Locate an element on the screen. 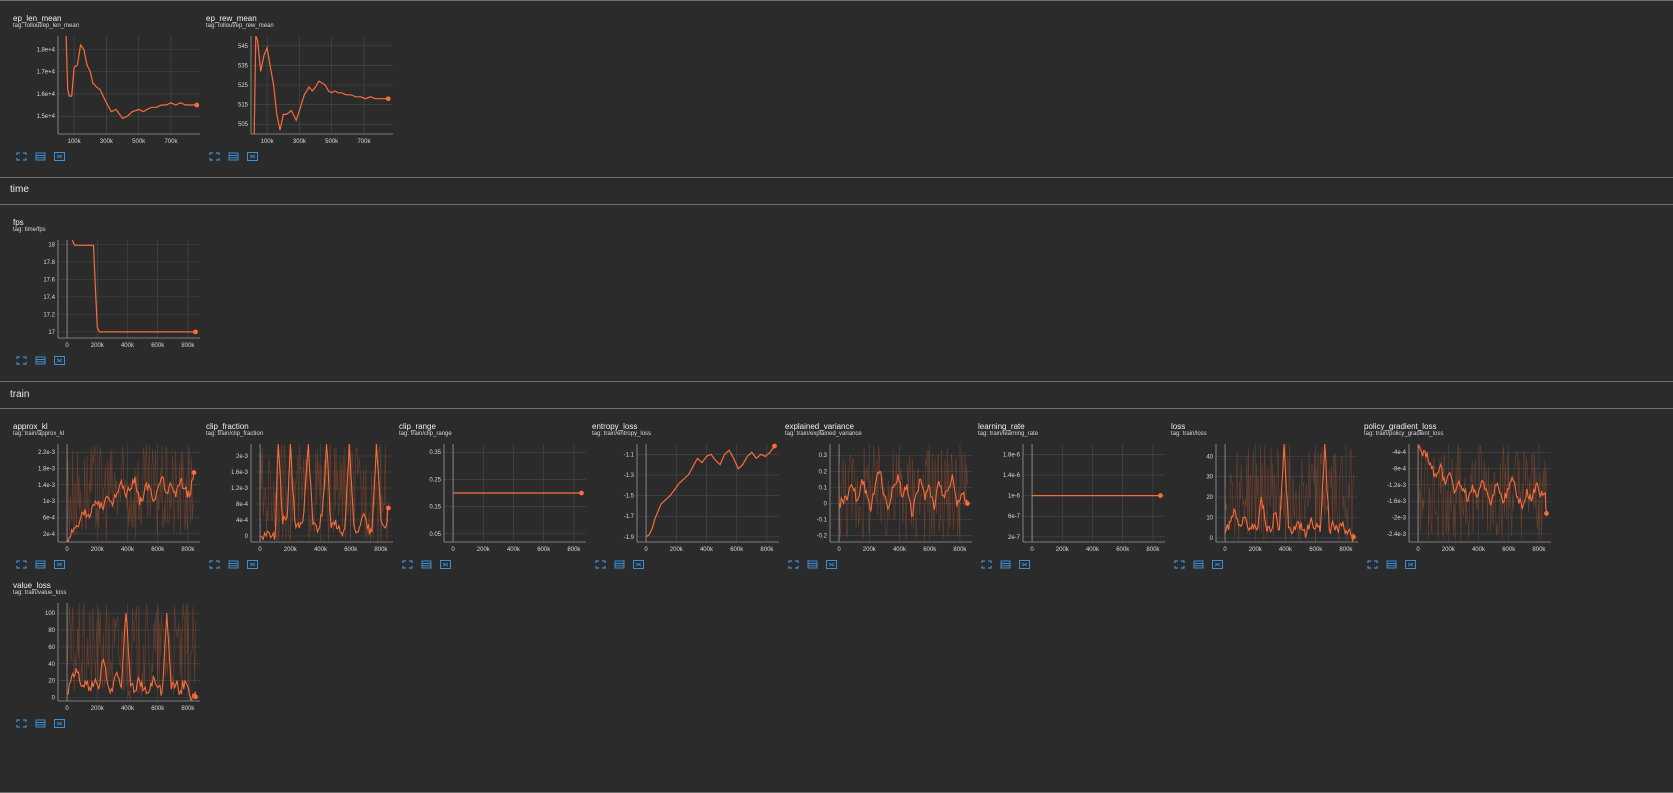 Image resolution: width=1673 pixels, height=793 pixels. y-tick-label: 0.35 is located at coordinates (435, 453).